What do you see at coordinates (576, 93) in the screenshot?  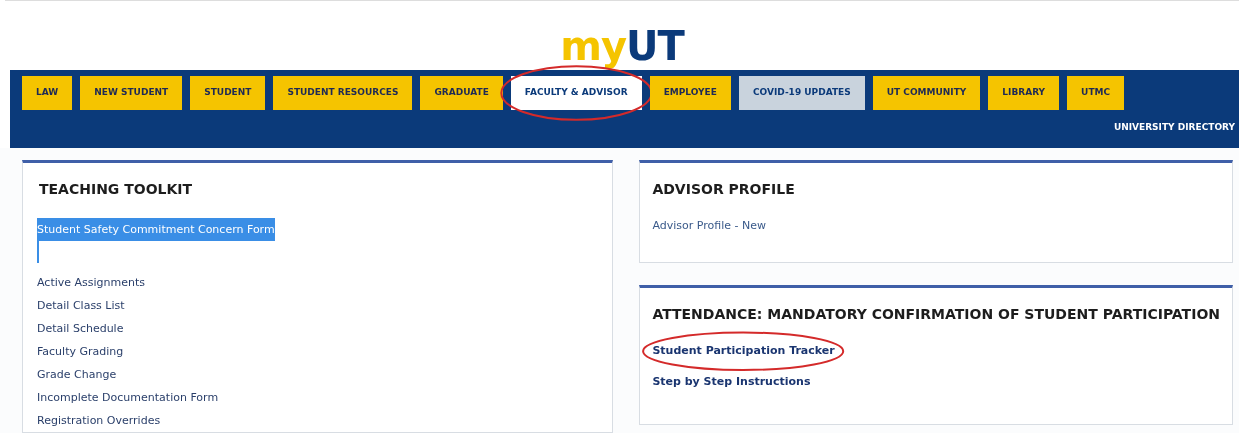 I see `nav-tab: FACULTY & ADVISOR` at bounding box center [576, 93].